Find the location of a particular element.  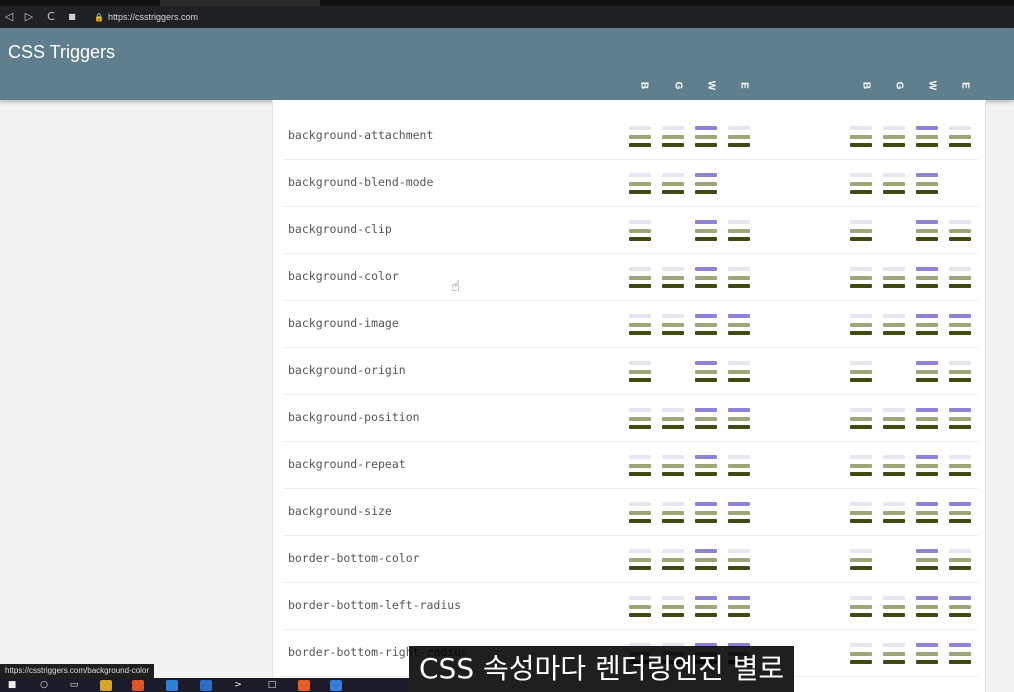

property-name: background-attachment is located at coordinates (360, 135).